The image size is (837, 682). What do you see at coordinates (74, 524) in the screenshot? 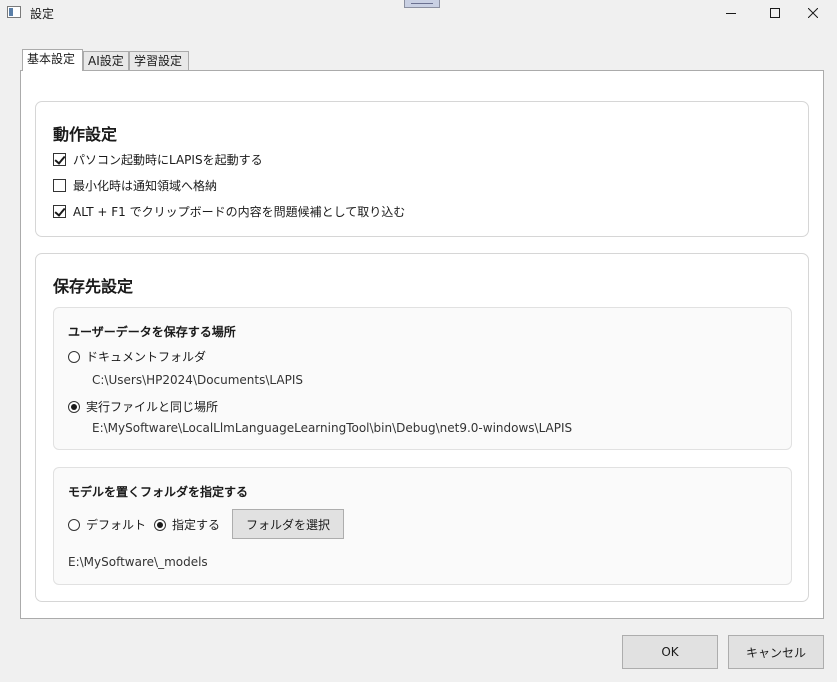
I see `model-default-radio` at bounding box center [74, 524].